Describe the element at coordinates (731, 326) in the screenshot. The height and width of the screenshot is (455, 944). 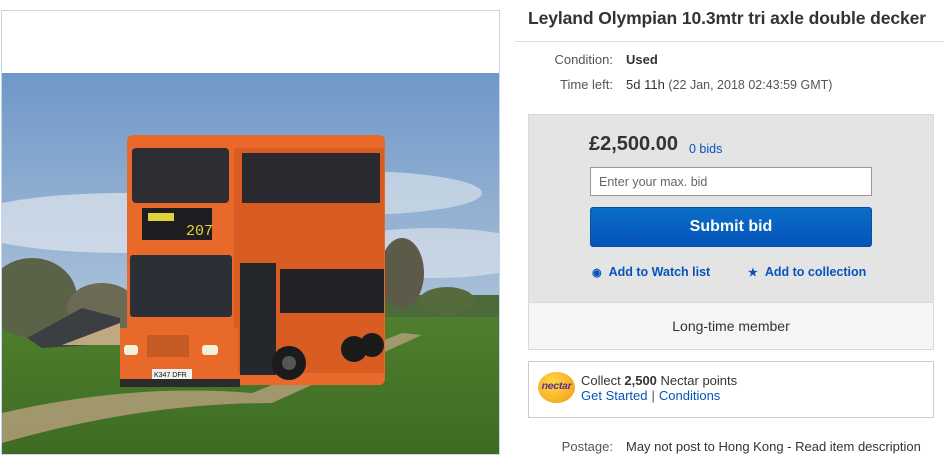
I see `member-status: Long-time member` at that location.